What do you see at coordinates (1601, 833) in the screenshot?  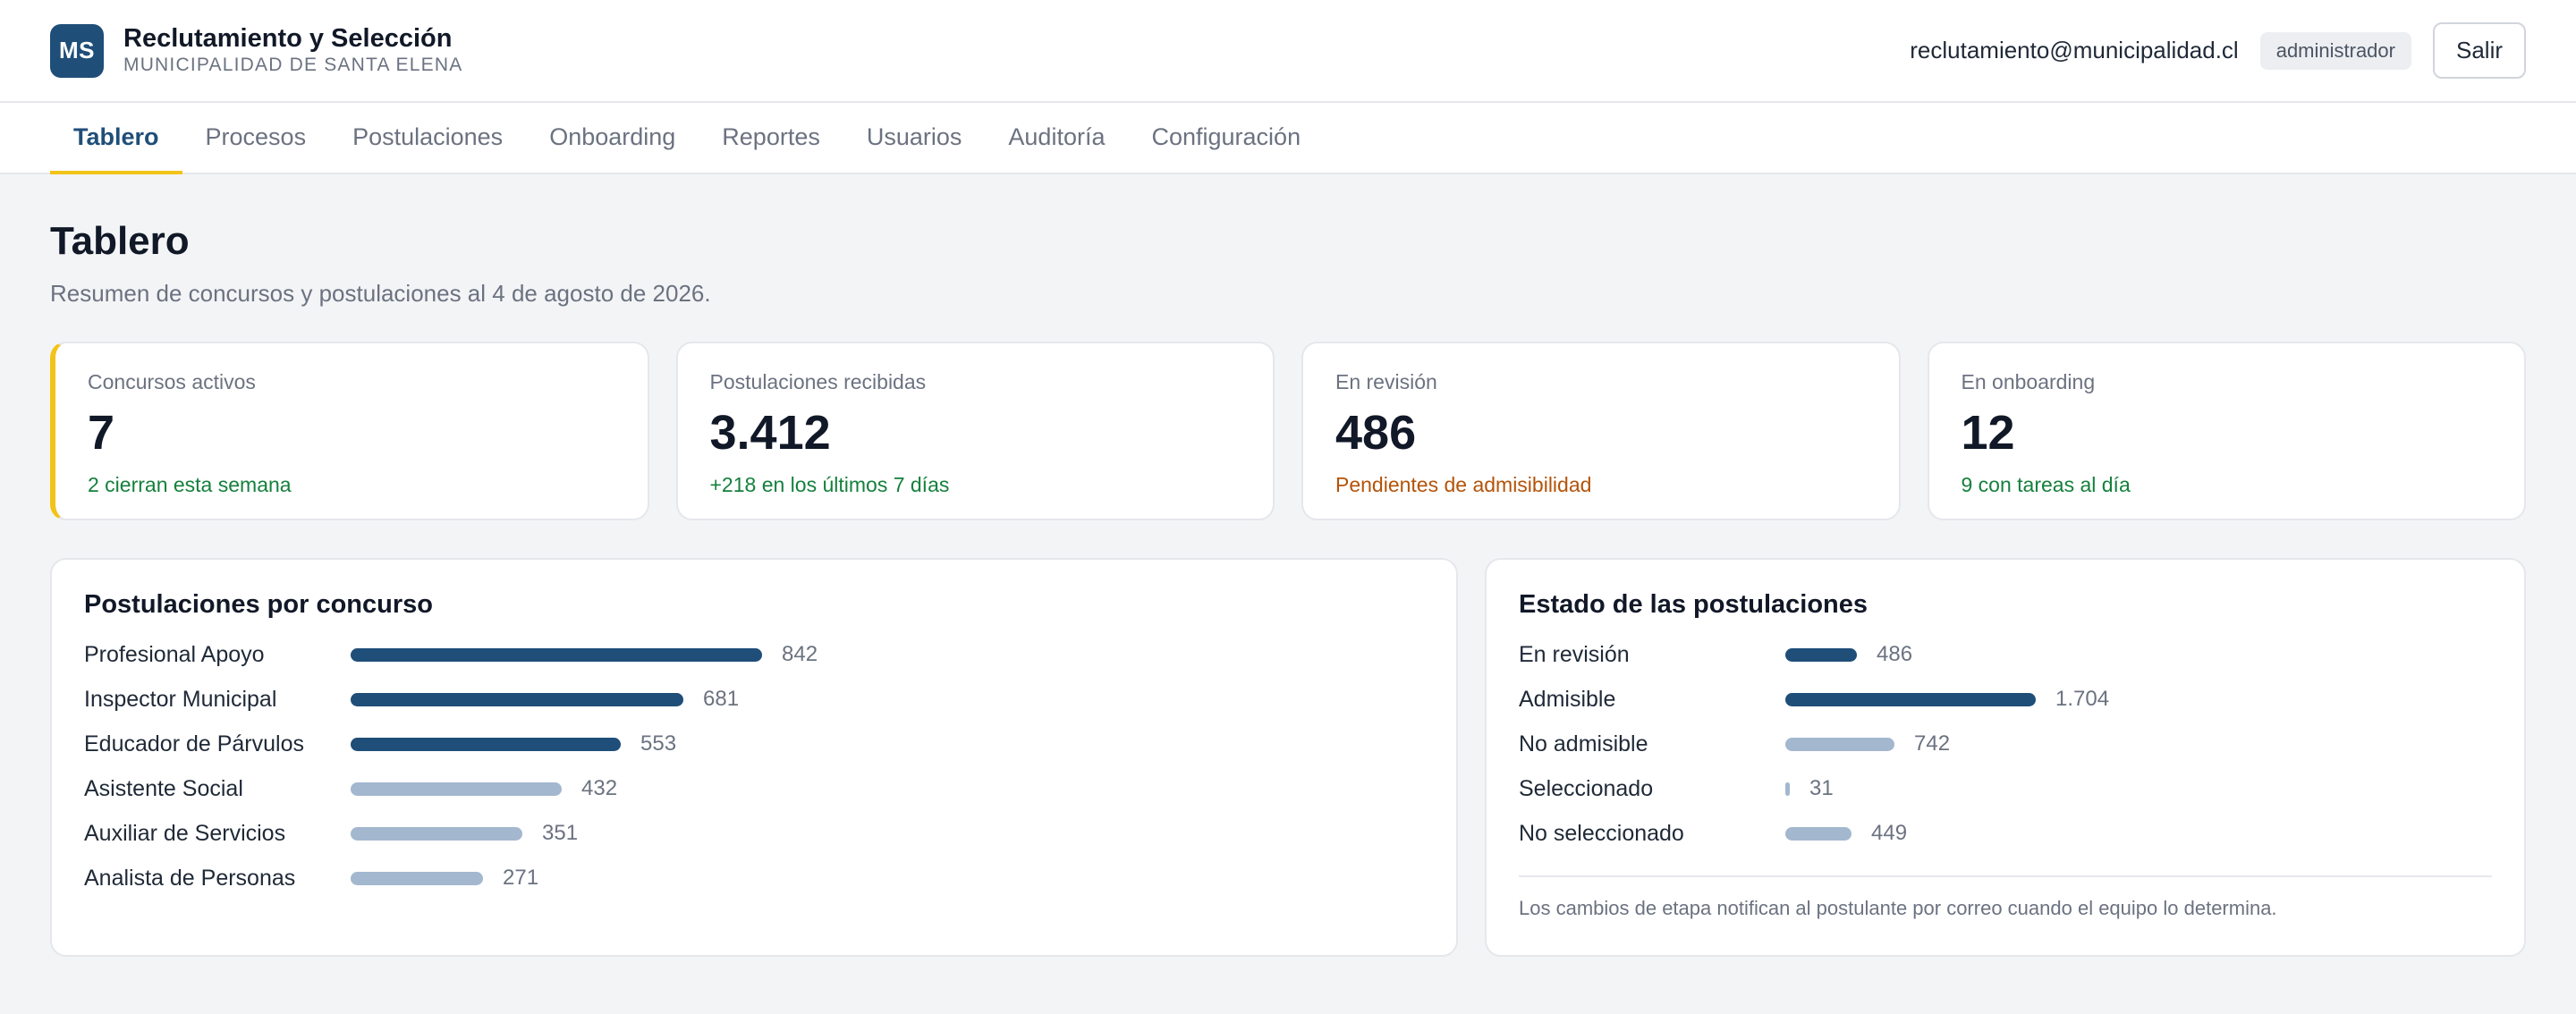 I see `bar-label: No seleccionado` at bounding box center [1601, 833].